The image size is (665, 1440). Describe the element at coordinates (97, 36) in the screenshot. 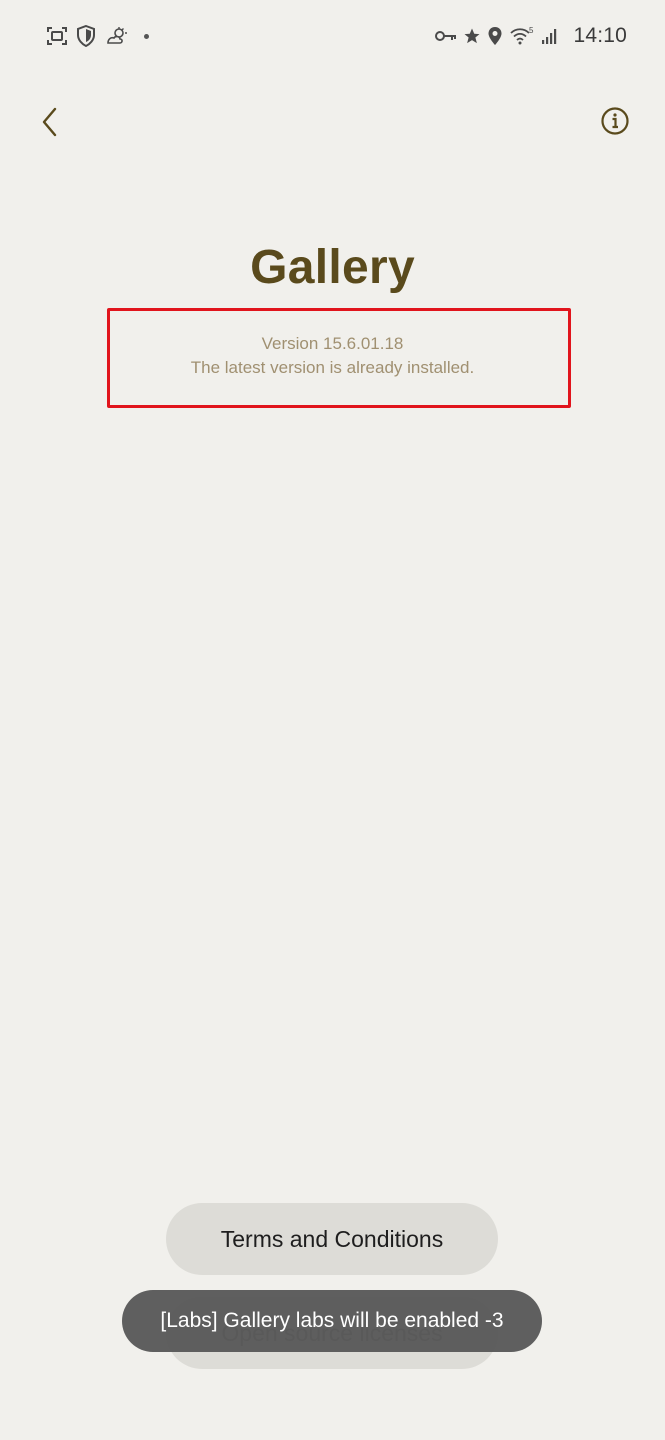

I see `status-bar-left-icons` at that location.